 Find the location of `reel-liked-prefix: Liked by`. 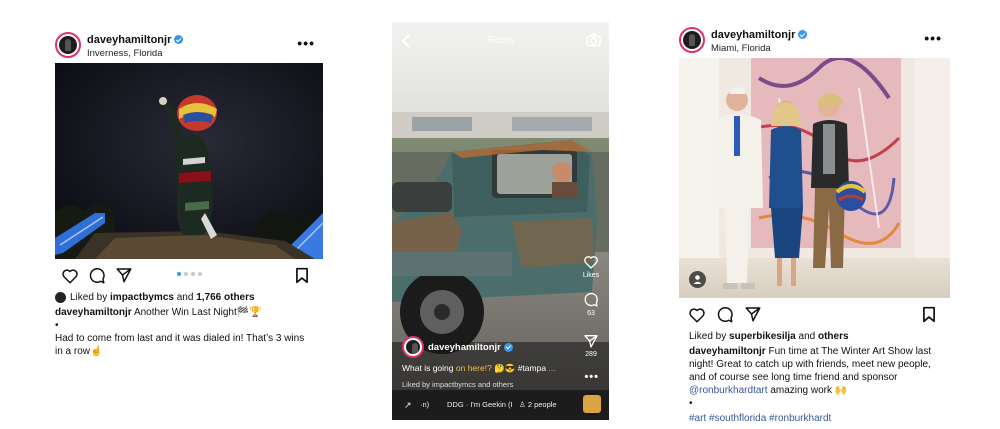

reel-liked-prefix: Liked by is located at coordinates (416, 384).